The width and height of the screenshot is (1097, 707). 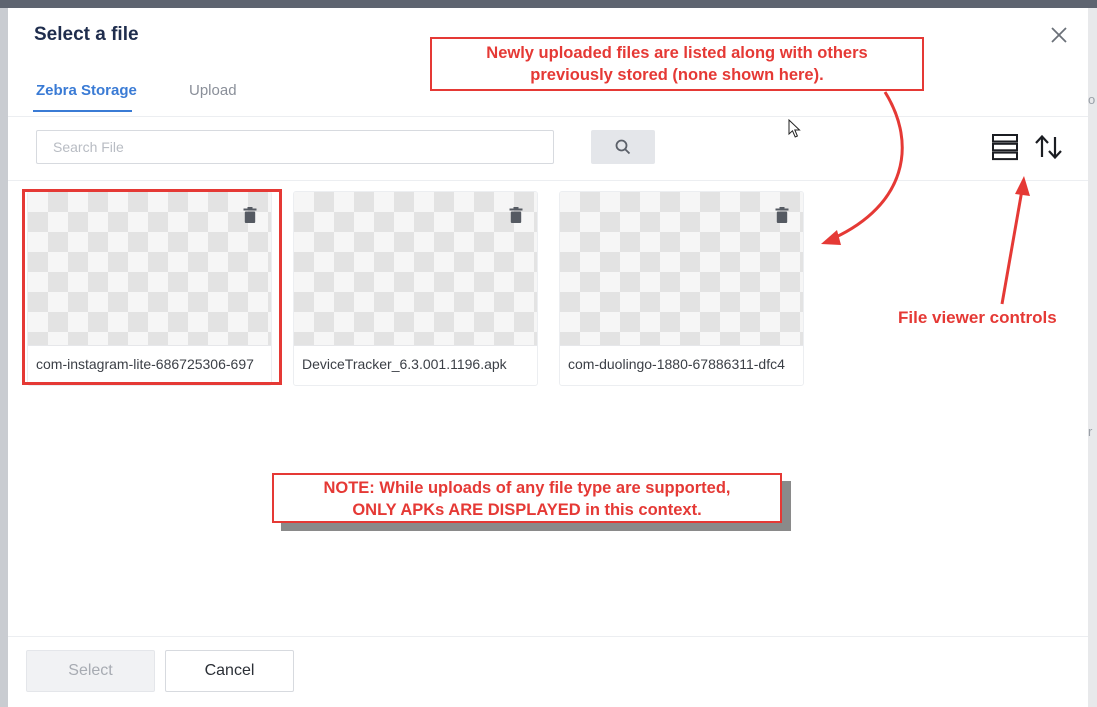 What do you see at coordinates (548, 671) in the screenshot?
I see `dialog-footer: Select Cancel` at bounding box center [548, 671].